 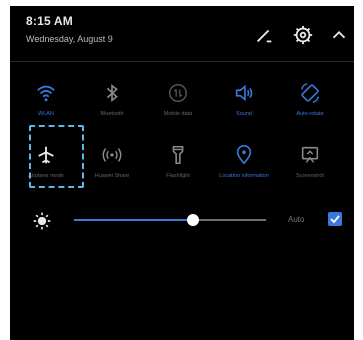 What do you see at coordinates (310, 93) in the screenshot?
I see `rotate-icon` at bounding box center [310, 93].